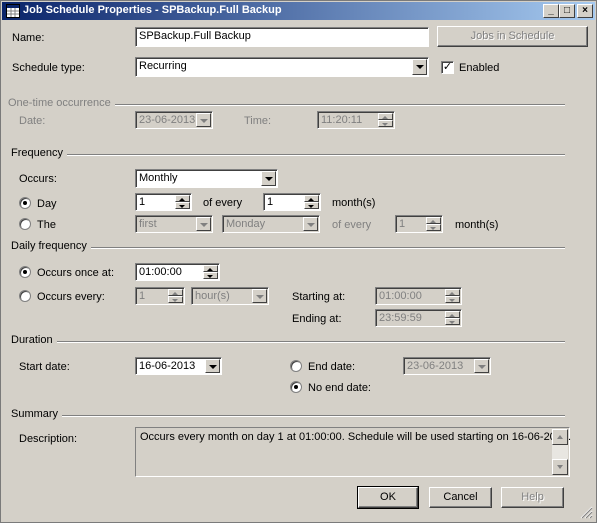  What do you see at coordinates (47, 204) in the screenshot?
I see `day-label: Day` at bounding box center [47, 204].